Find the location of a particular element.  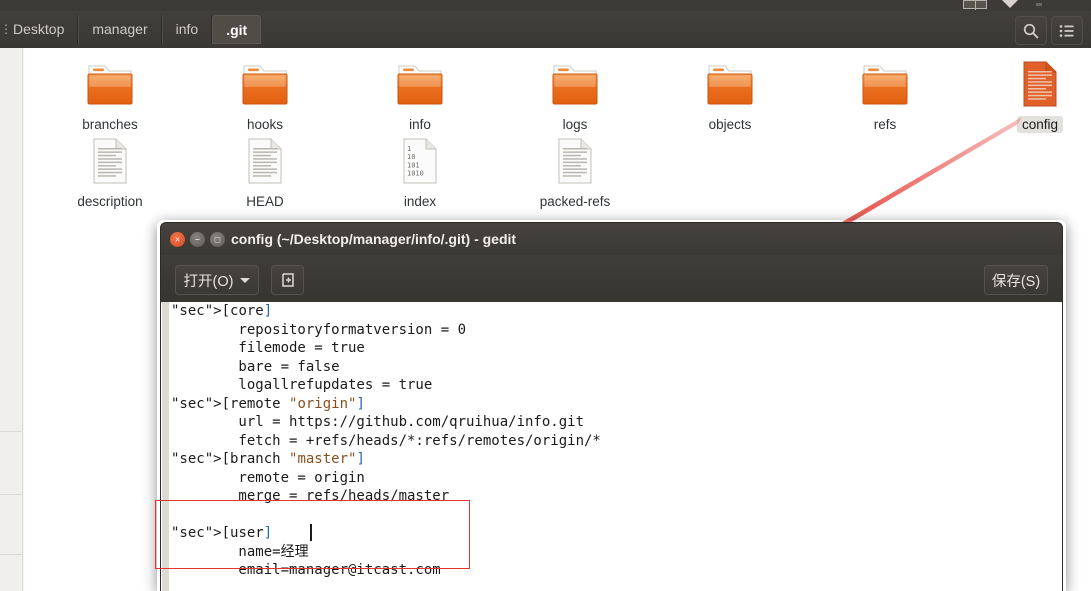

gedit-toolbar: 打开(O) 保存(S) is located at coordinates (611, 278).